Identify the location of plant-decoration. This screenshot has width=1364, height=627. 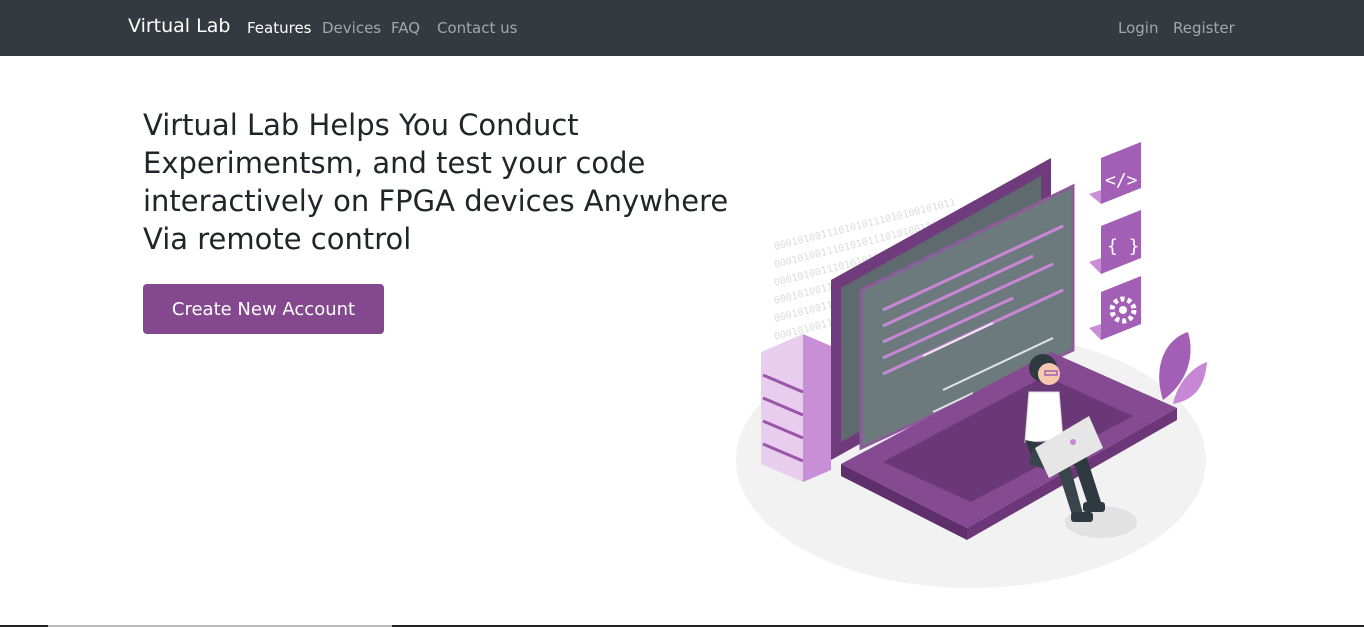
(1183, 368).